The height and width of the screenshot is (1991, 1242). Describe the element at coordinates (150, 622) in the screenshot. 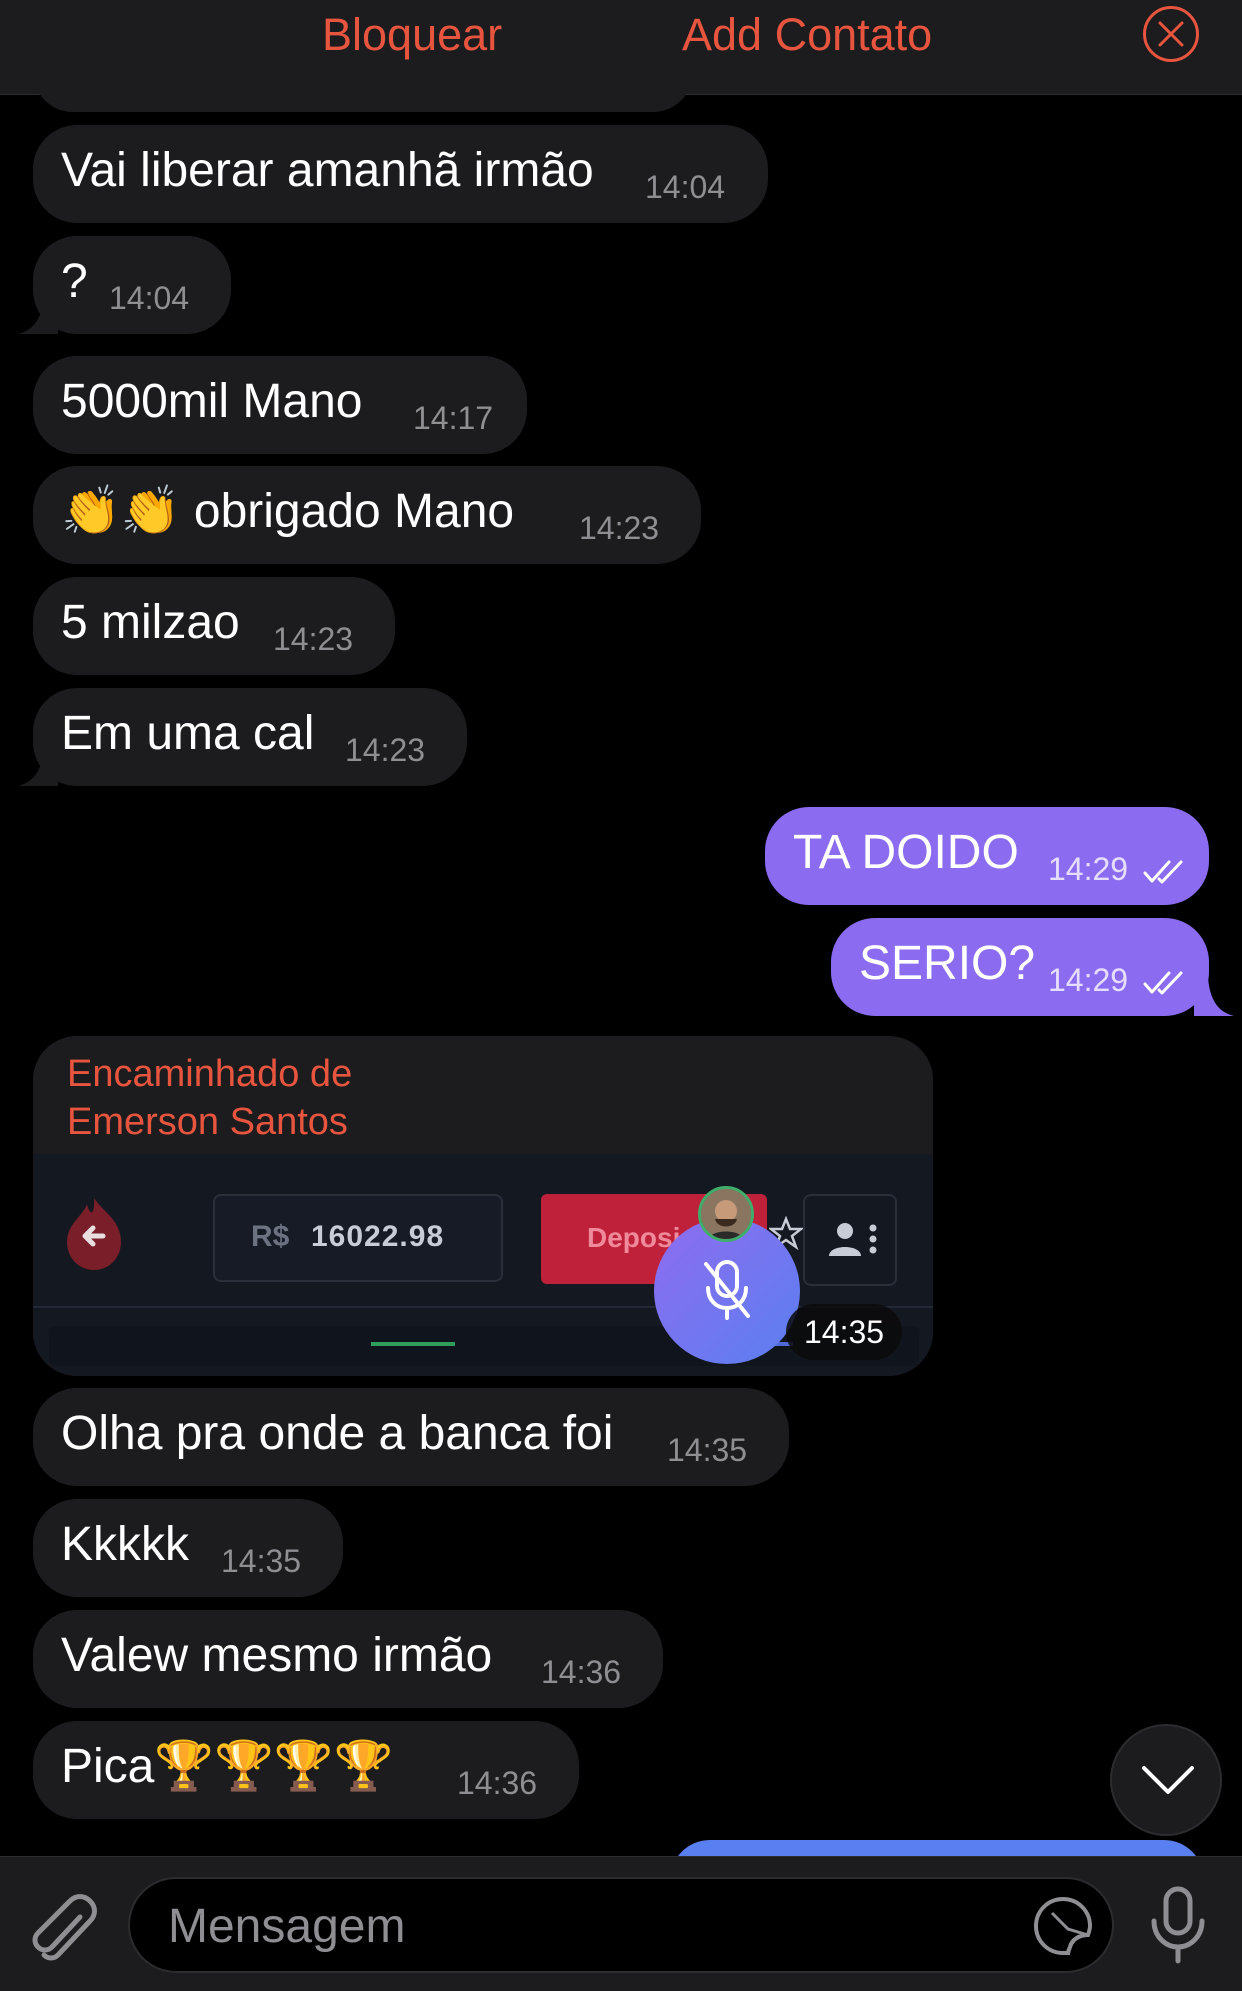

I see `message-text: 5 milzao` at that location.